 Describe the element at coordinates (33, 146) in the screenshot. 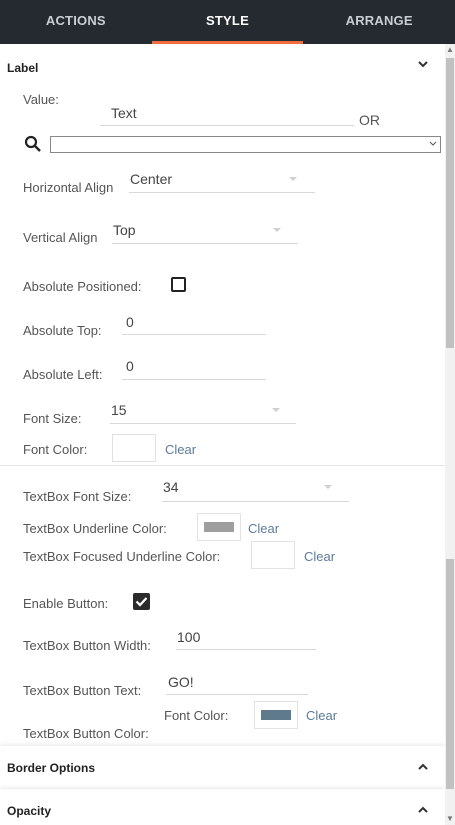

I see `search-icon` at that location.